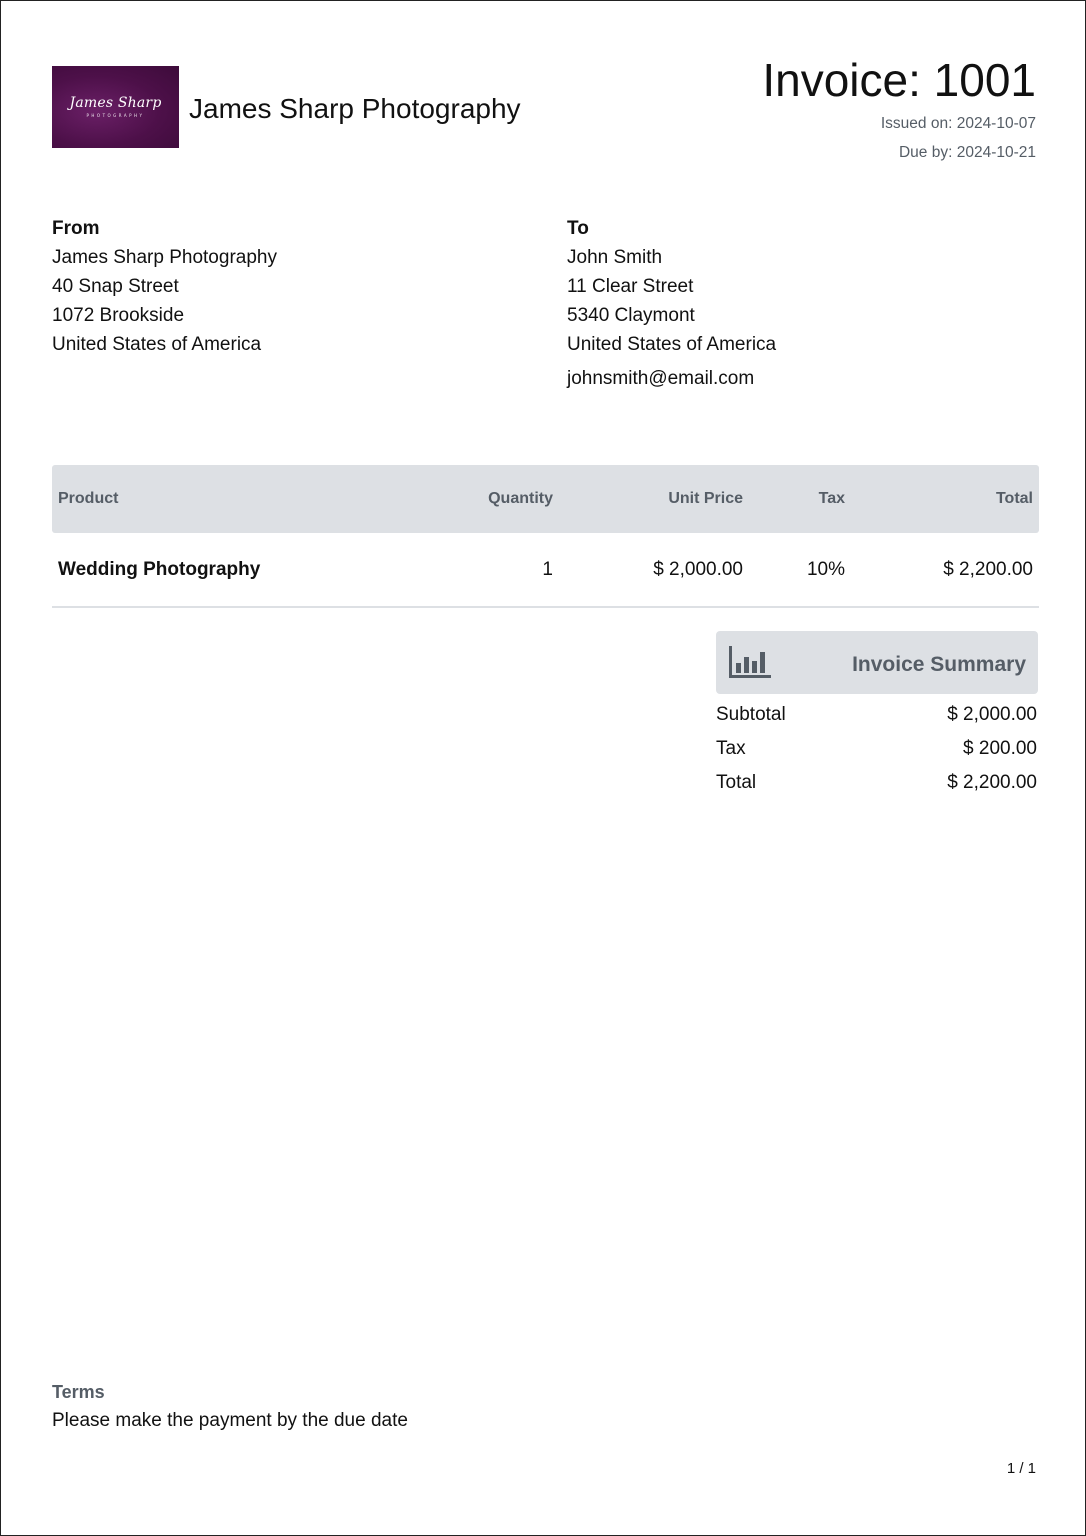 This screenshot has height=1536, width=1086. What do you see at coordinates (76, 228) in the screenshot?
I see `from-heading: From` at bounding box center [76, 228].